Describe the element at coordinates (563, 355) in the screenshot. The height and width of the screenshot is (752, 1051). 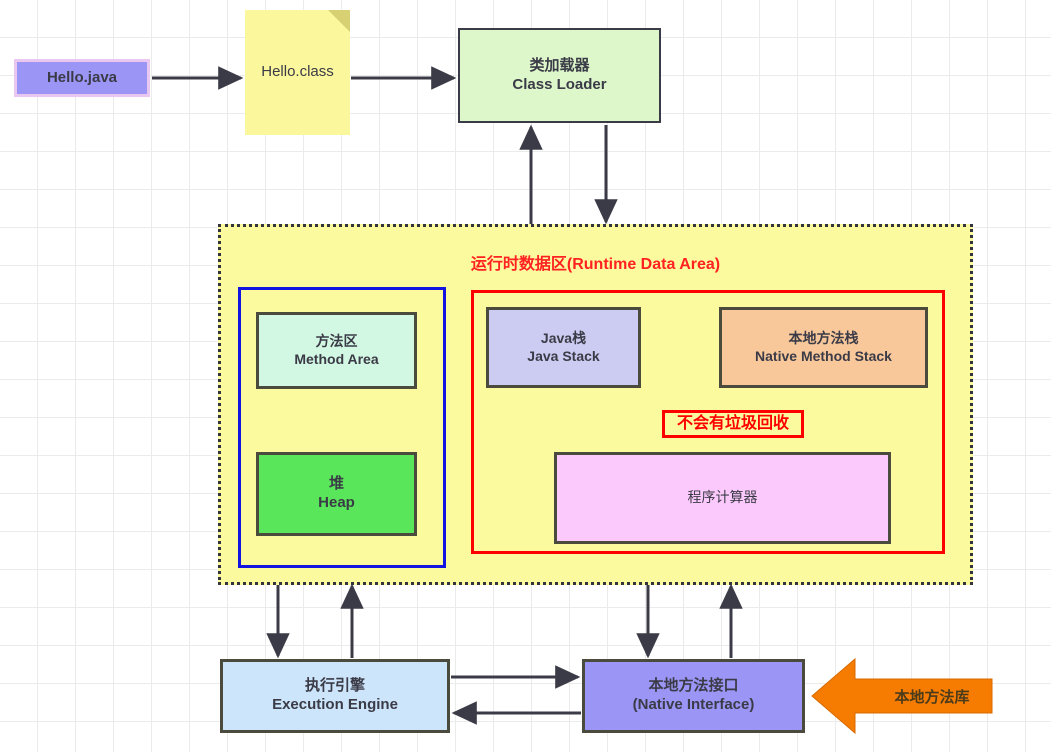
I see `java-stack-label-en: Java Stack` at that location.